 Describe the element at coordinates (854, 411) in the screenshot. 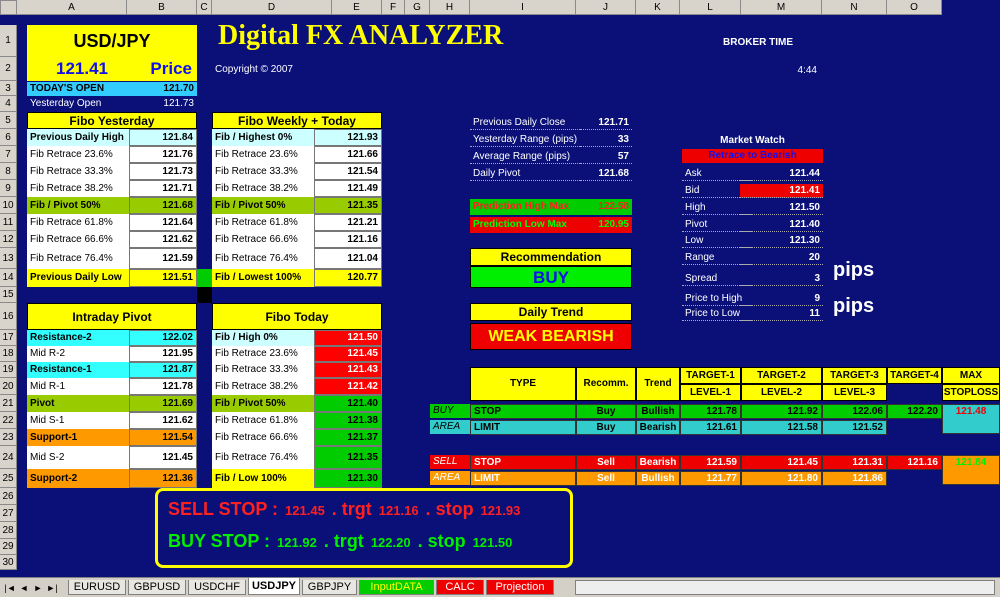

I see `trade-target-3: 122.06` at that location.